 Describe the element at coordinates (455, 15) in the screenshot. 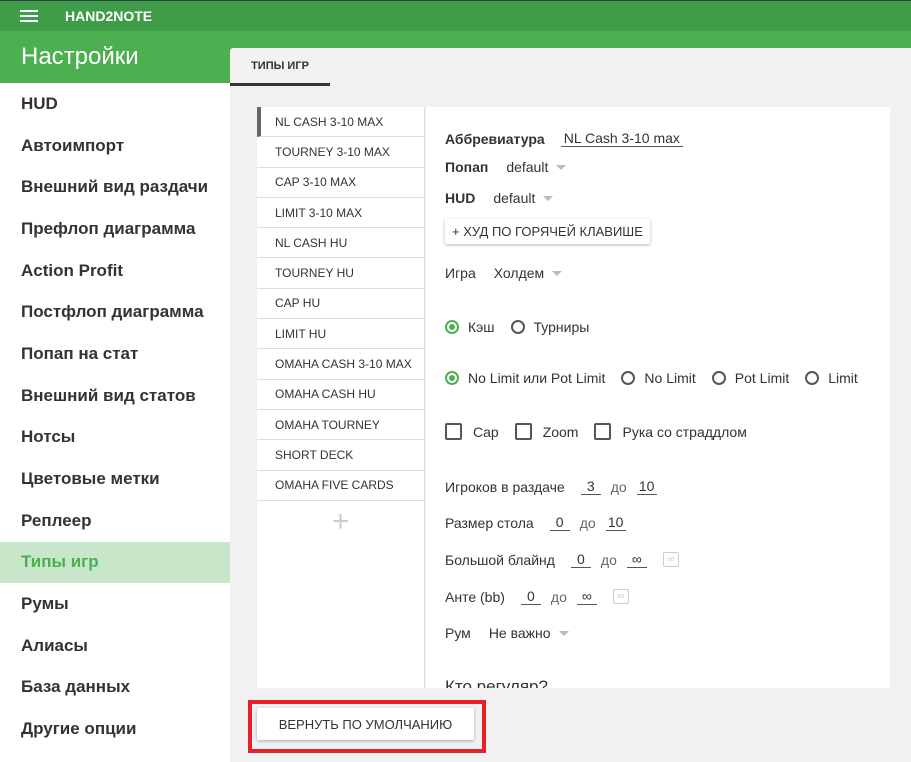

I see `app-bar: HAND2NOTE` at that location.